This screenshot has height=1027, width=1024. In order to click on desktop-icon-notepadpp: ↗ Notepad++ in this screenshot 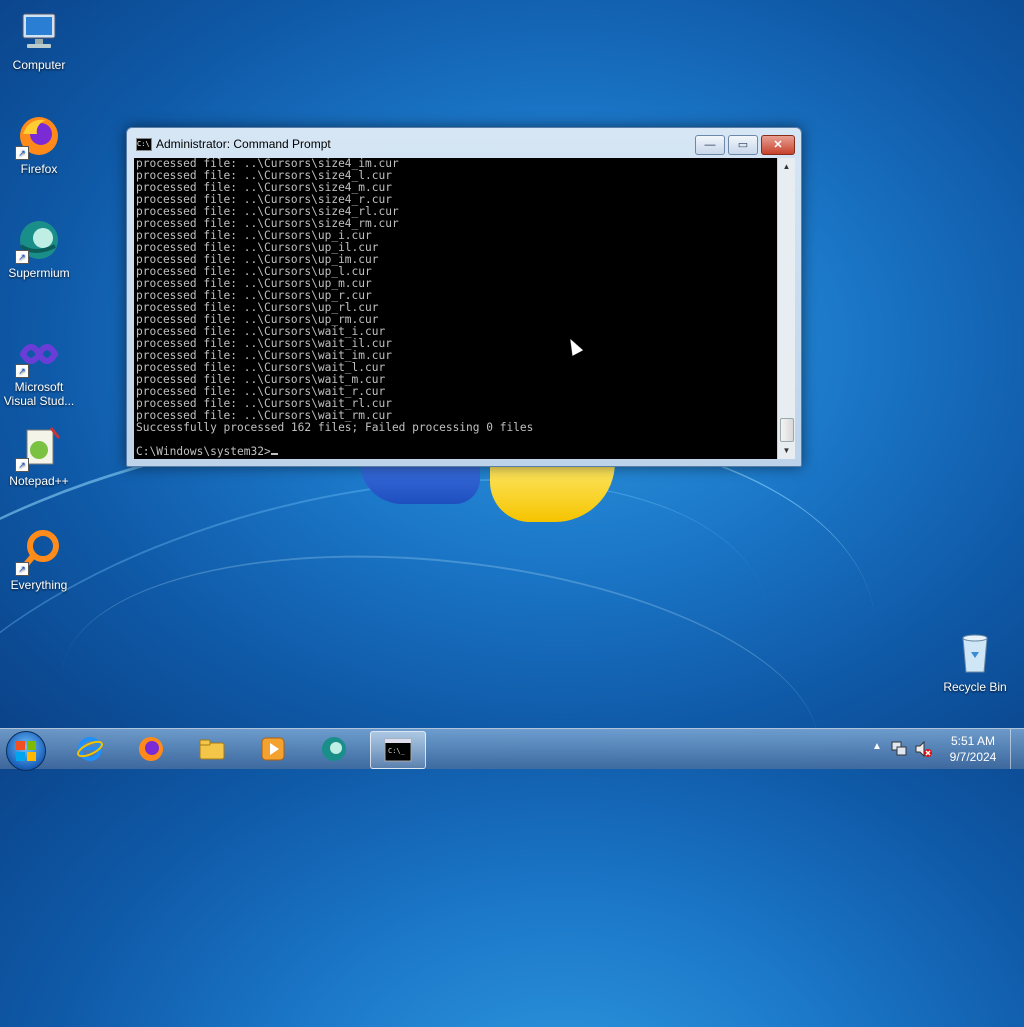, I will do `click(39, 456)`.